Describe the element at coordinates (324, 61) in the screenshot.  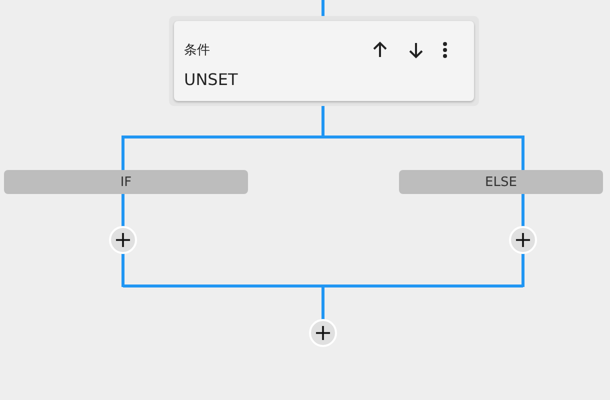
I see `condition-card: 条件 UNSET` at that location.